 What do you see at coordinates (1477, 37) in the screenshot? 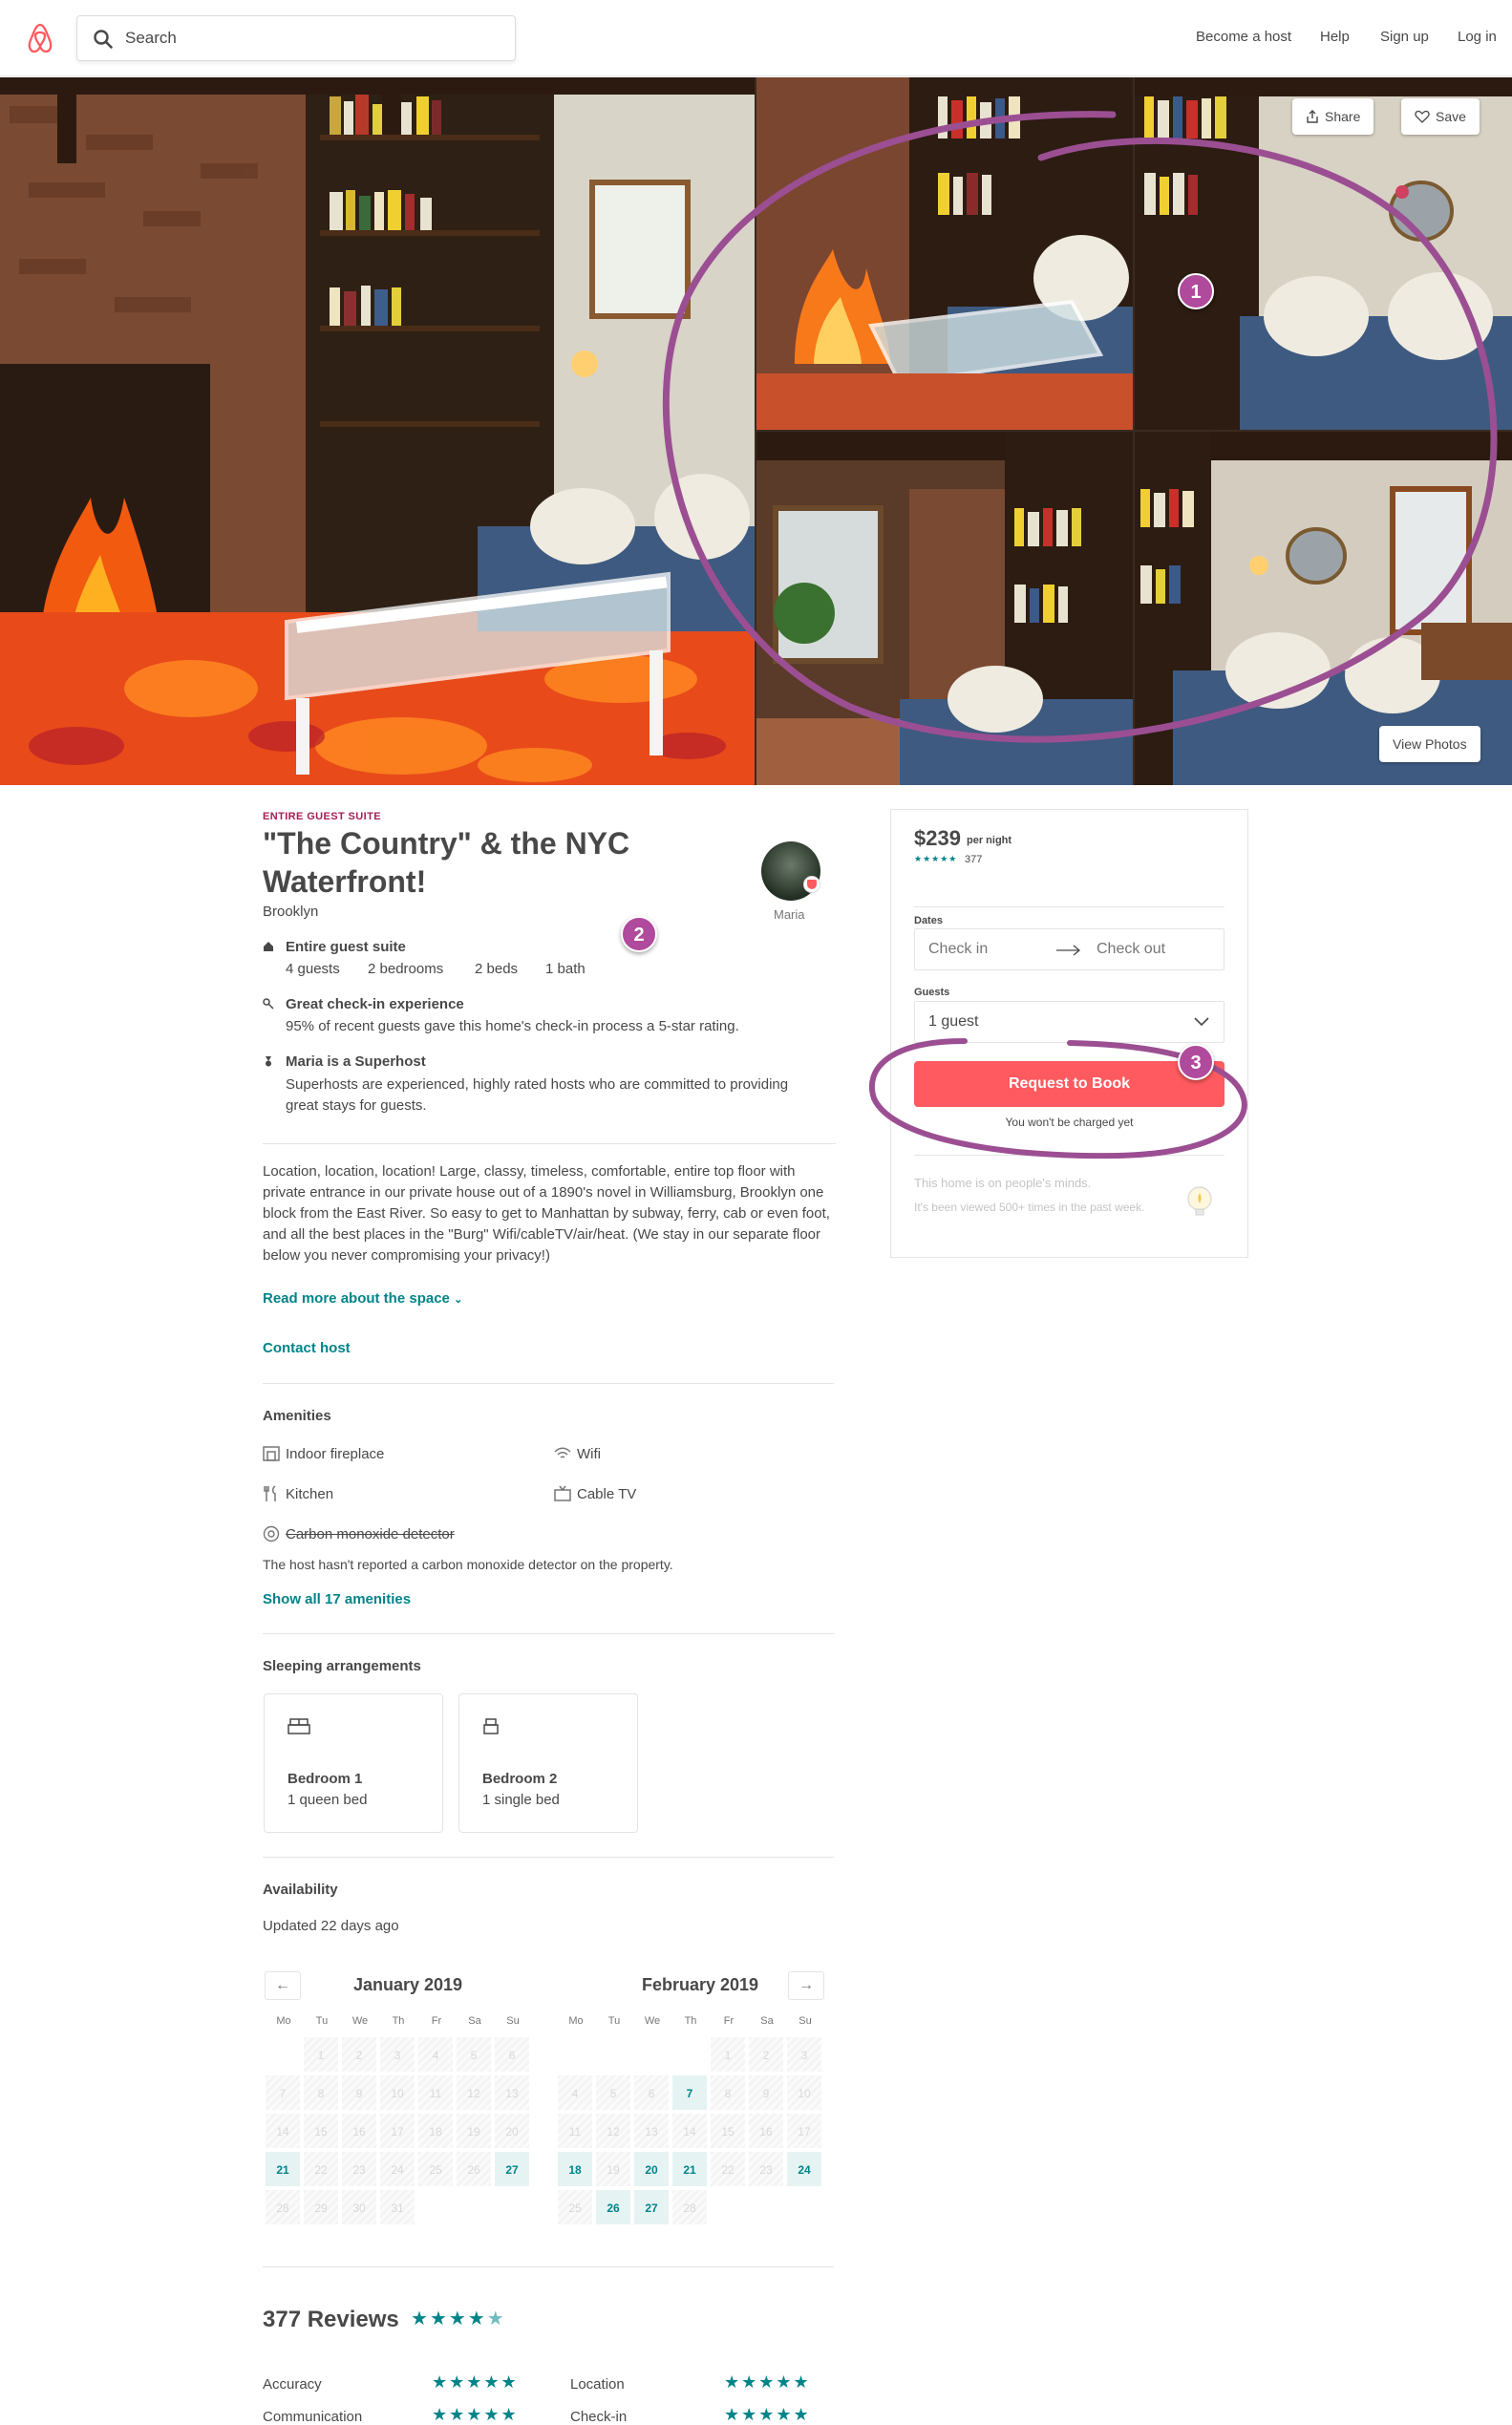
I see `nav-log-in: Log in` at bounding box center [1477, 37].